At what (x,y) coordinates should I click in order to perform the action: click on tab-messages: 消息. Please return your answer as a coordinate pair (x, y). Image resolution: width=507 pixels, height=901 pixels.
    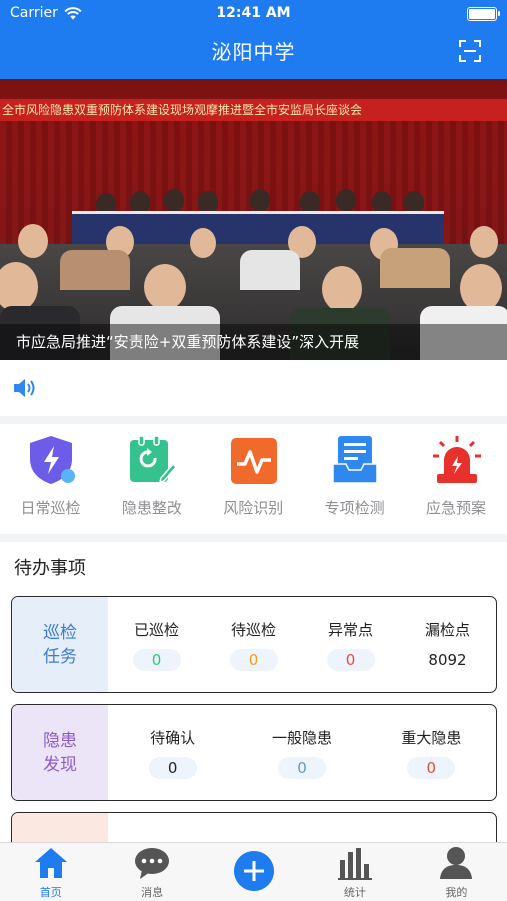
    Looking at the image, I should click on (151, 872).